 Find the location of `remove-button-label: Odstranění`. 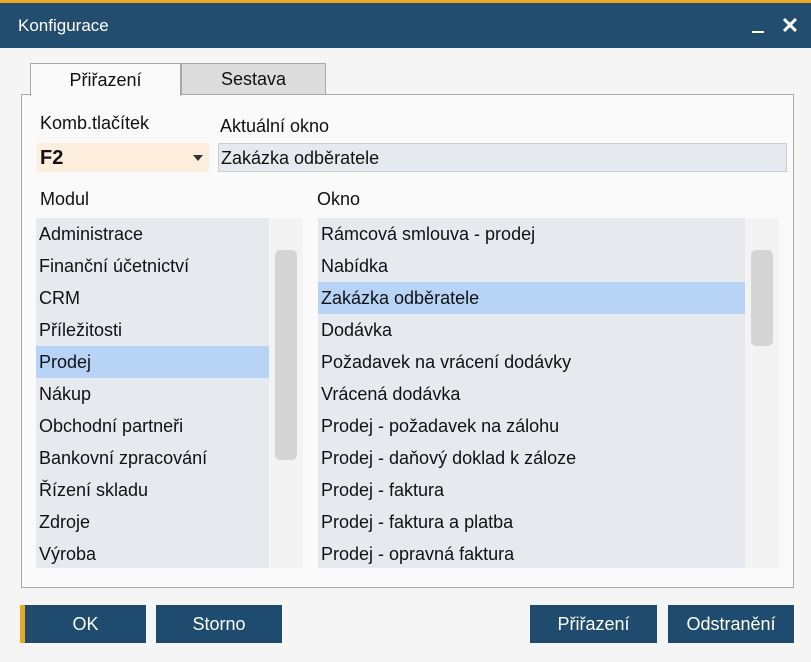

remove-button-label: Odstranění is located at coordinates (731, 623).